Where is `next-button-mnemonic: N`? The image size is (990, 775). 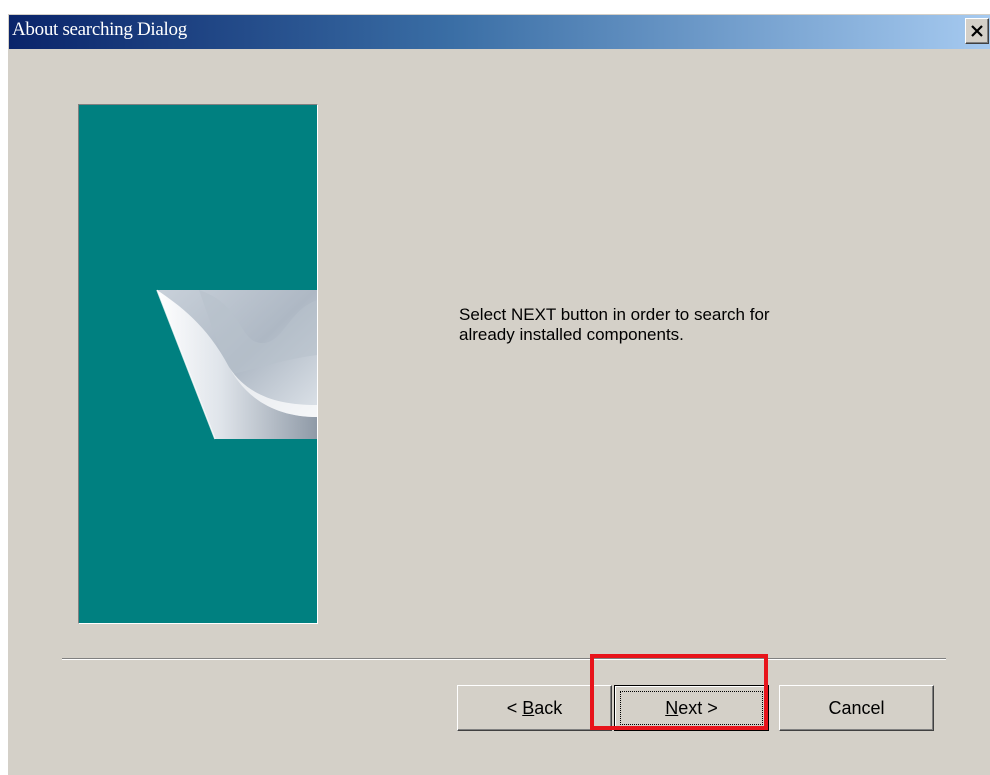 next-button-mnemonic: N is located at coordinates (672, 707).